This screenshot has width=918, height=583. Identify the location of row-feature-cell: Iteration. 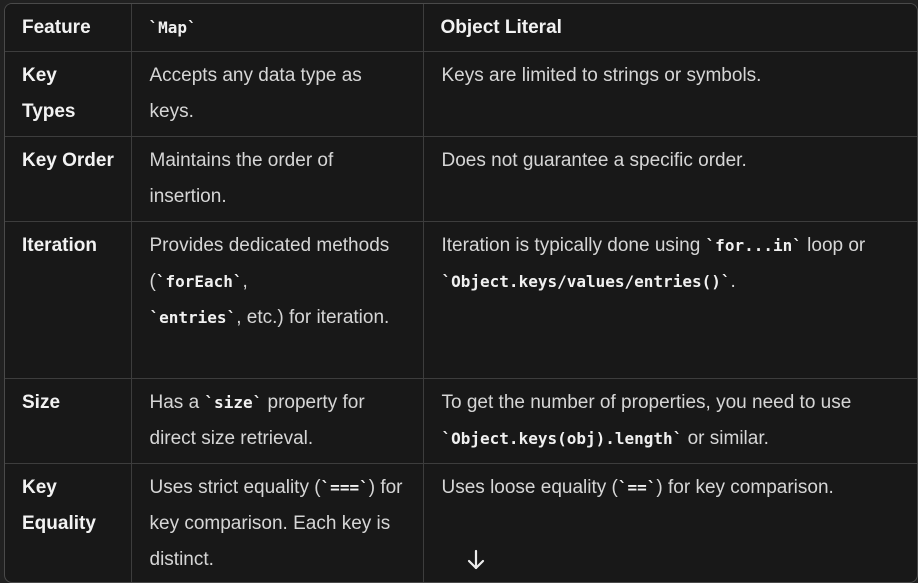
(68, 300).